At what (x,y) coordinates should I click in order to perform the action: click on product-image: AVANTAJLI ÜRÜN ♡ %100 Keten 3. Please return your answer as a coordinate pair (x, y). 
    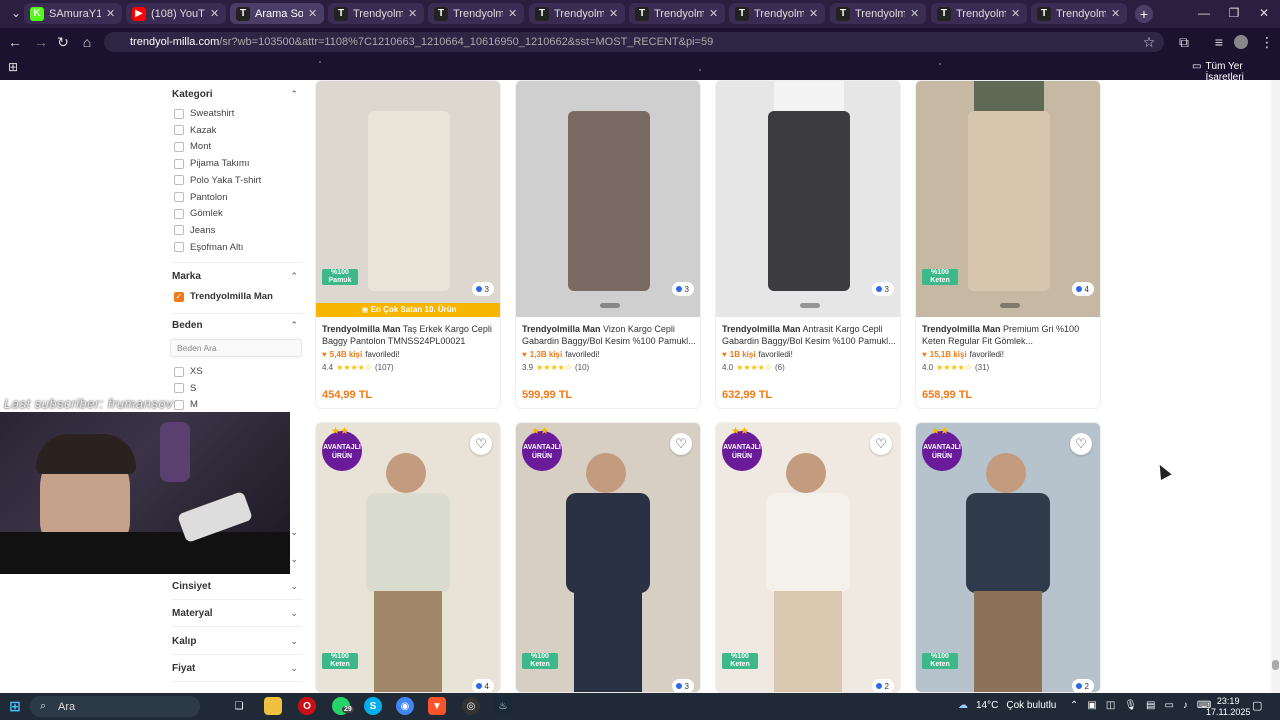
    Looking at the image, I should click on (608, 557).